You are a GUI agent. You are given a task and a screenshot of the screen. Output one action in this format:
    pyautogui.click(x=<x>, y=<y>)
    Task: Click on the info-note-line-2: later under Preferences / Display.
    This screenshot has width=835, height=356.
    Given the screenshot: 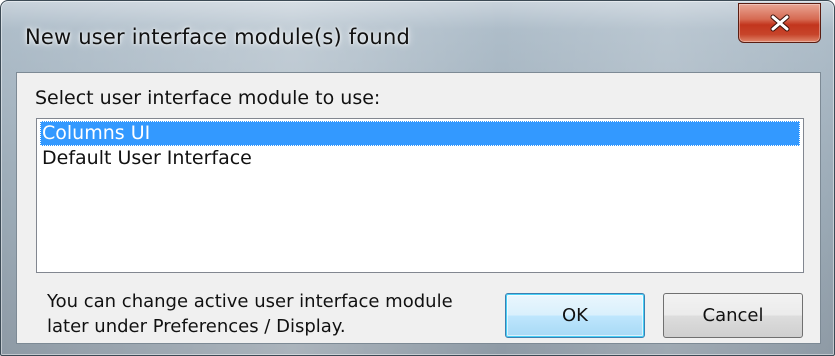 What is the action you would take?
    pyautogui.click(x=196, y=326)
    